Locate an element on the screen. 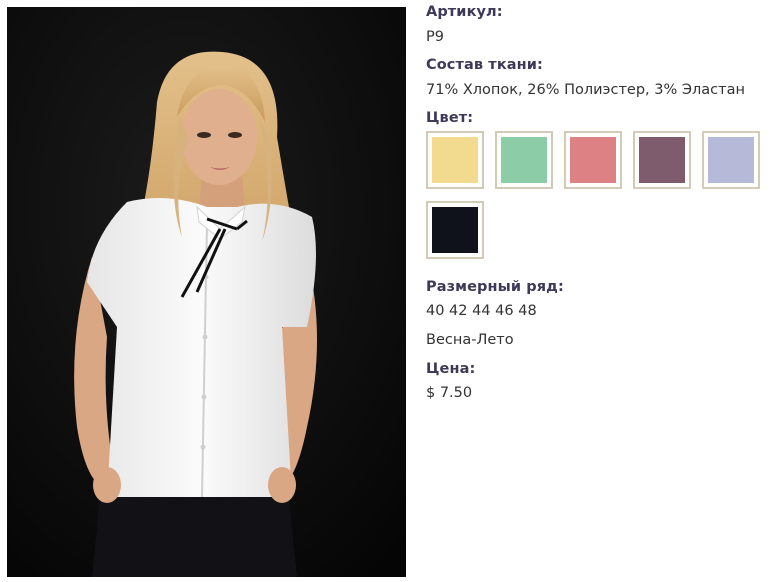  price-label: Цена: is located at coordinates (451, 369).